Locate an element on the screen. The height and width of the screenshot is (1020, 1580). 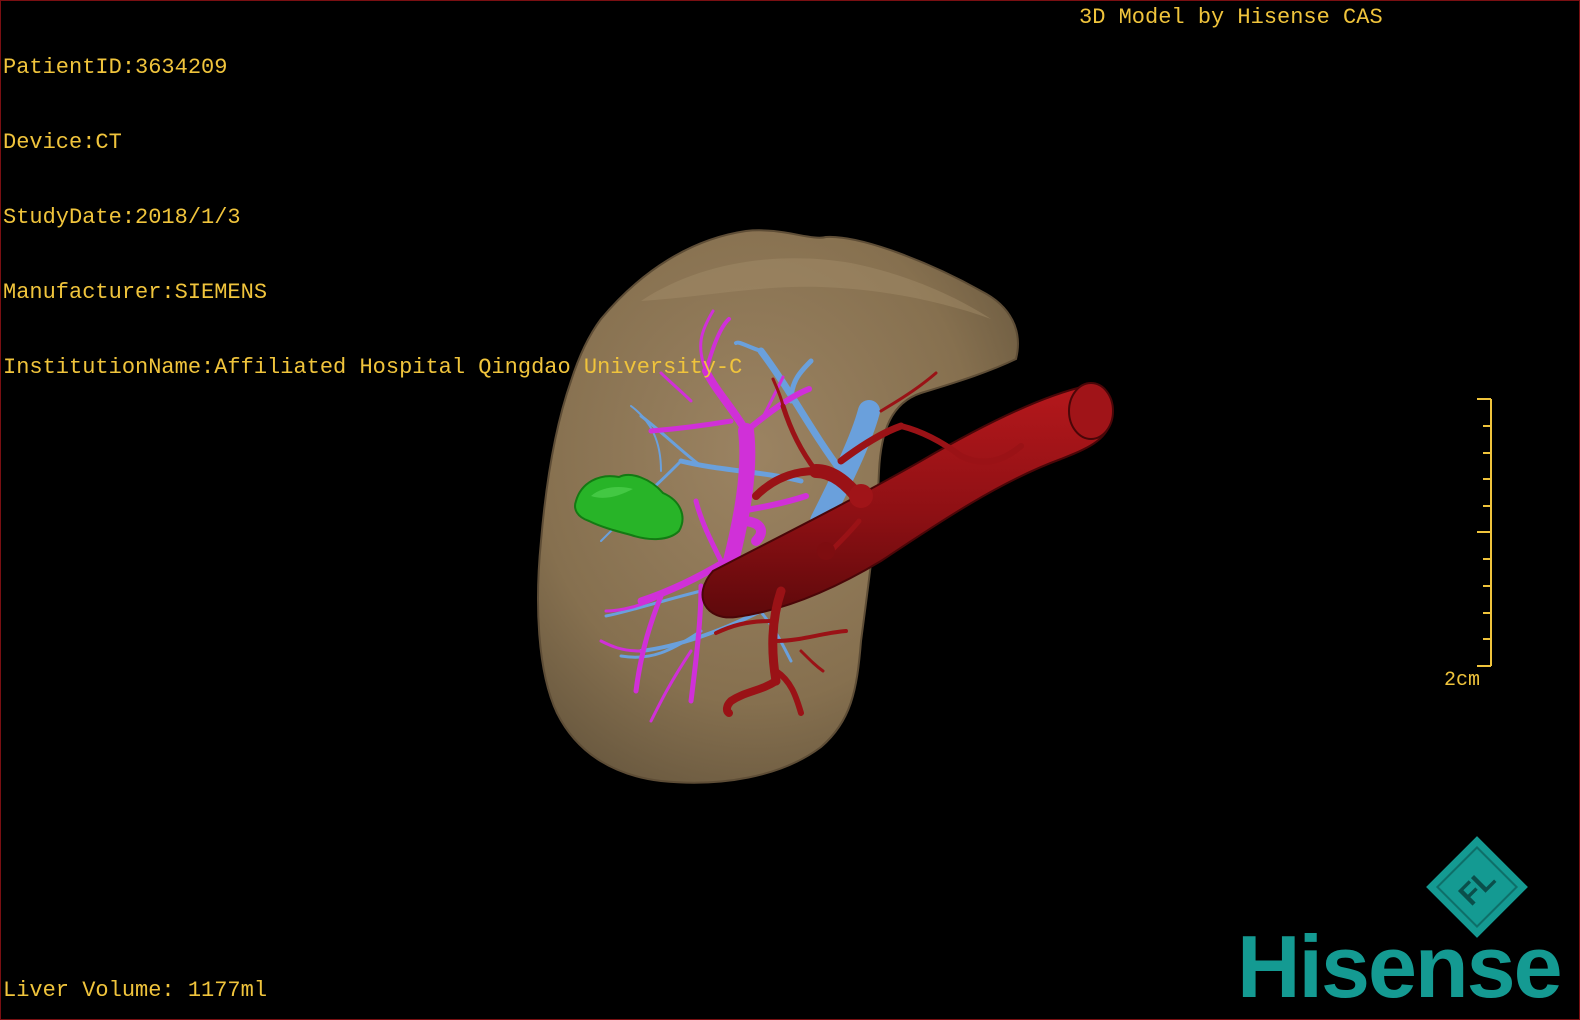
model-credit: 3D Model by Hisense CAS is located at coordinates (1231, 17).